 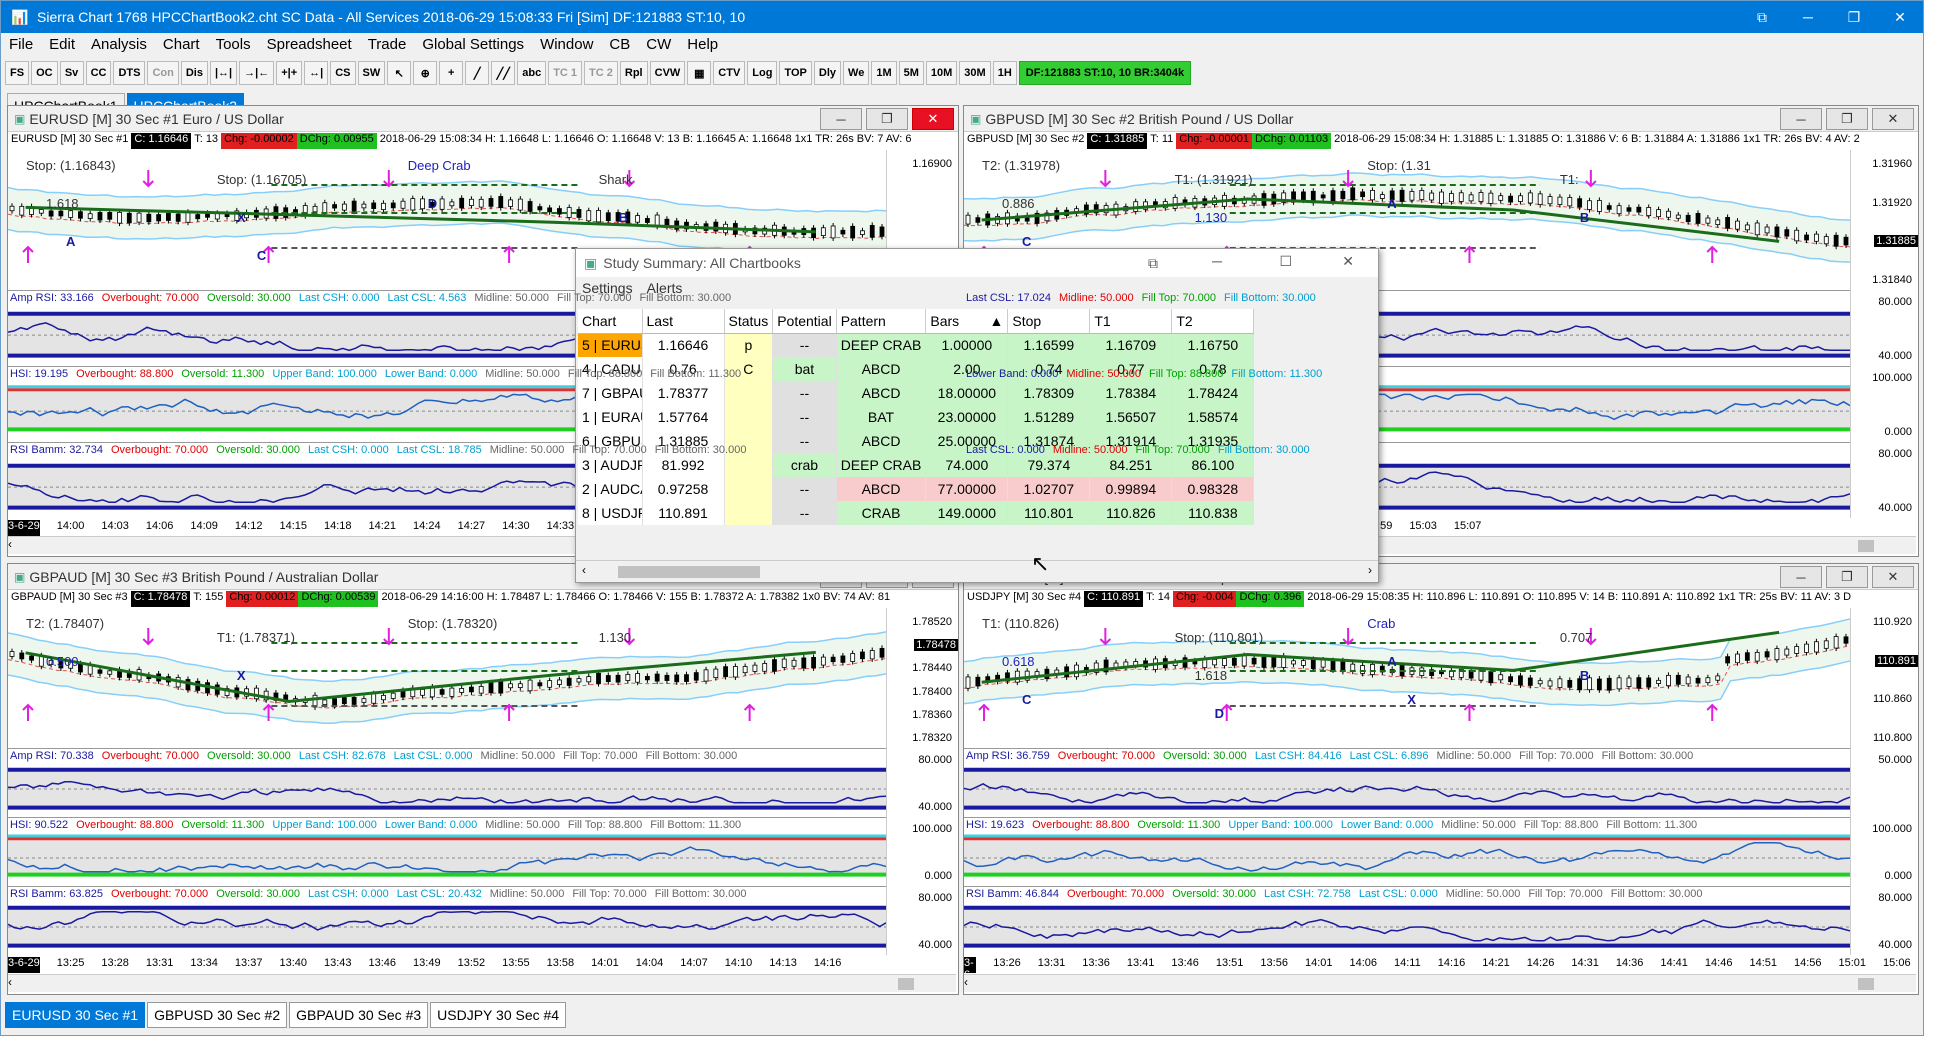 What do you see at coordinates (21, 44) in the screenshot?
I see `menu-file: File` at bounding box center [21, 44].